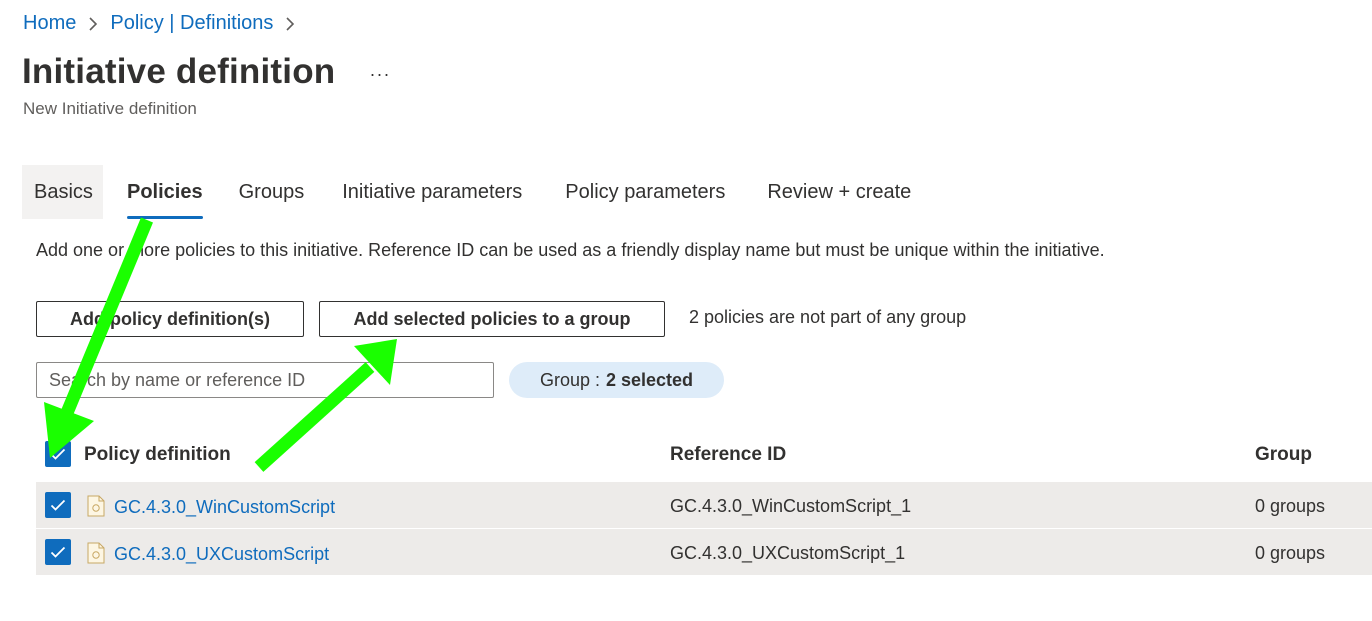 This screenshot has width=1372, height=621. What do you see at coordinates (1283, 455) in the screenshot?
I see `column-header-group: Group` at bounding box center [1283, 455].